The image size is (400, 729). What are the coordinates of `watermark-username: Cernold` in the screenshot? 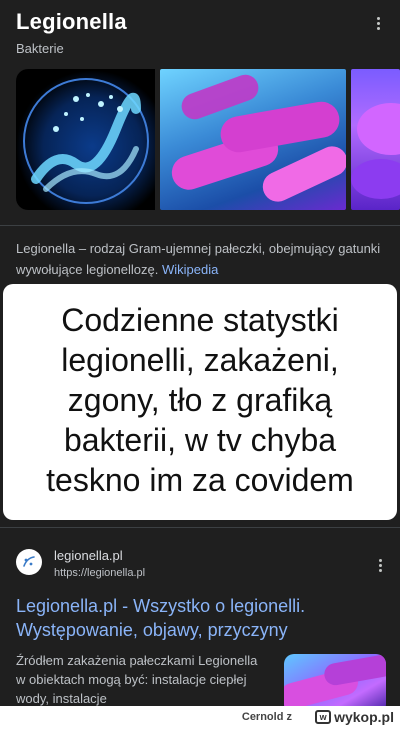 It's located at (262, 717).